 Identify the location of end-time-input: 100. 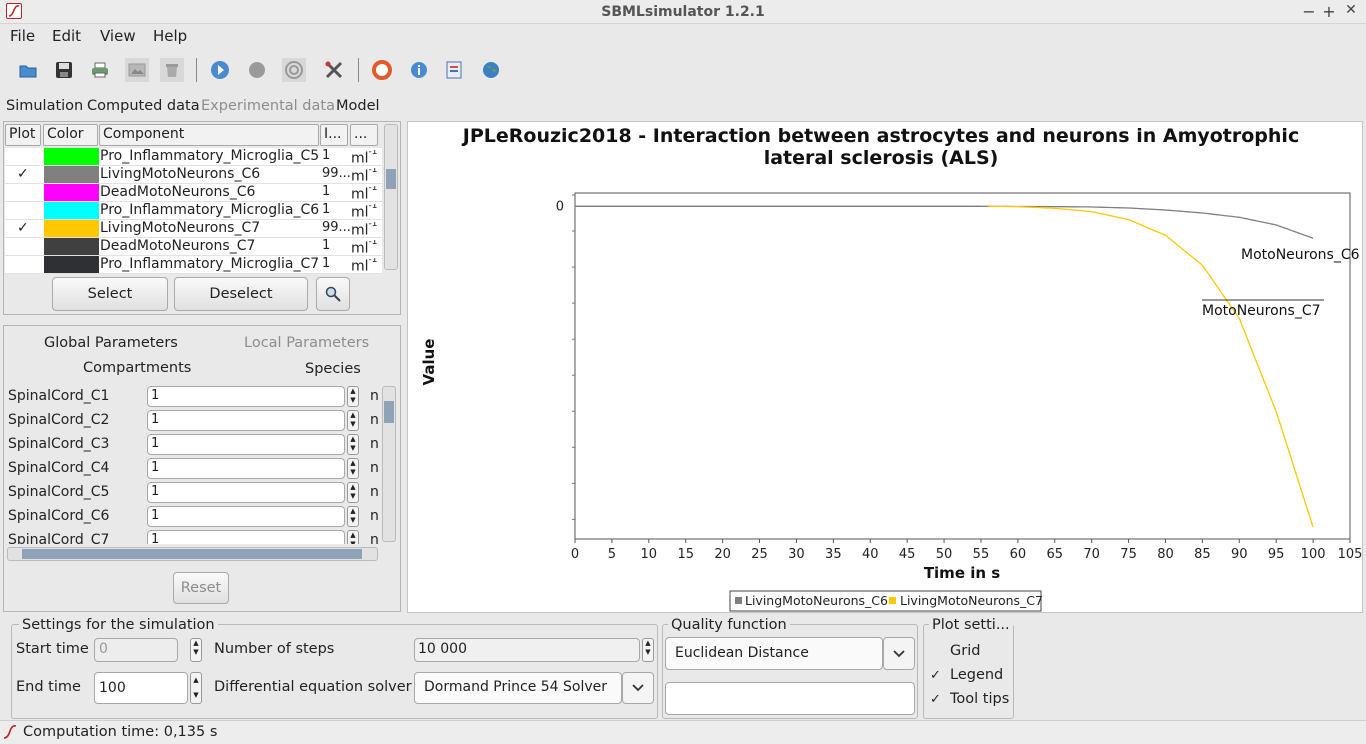
(141, 688).